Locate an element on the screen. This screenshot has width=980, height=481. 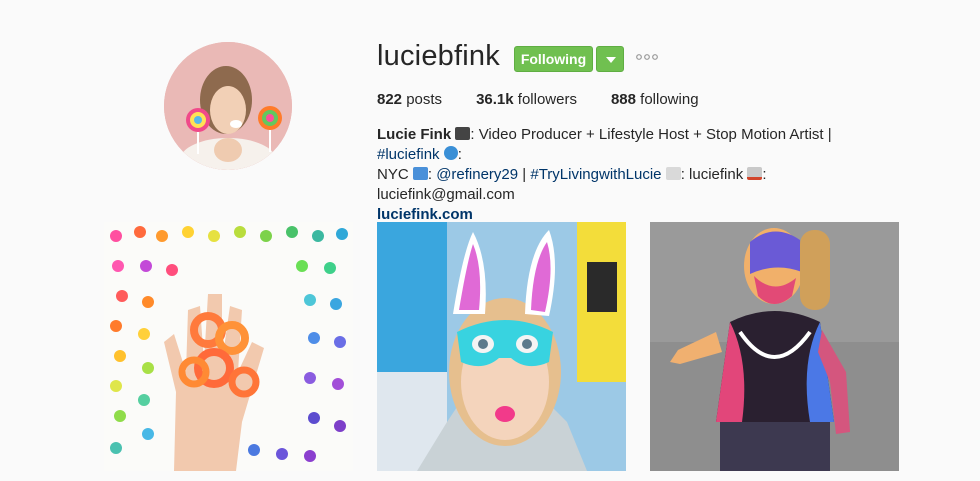
follow-options-dropdown-button is located at coordinates (610, 59).